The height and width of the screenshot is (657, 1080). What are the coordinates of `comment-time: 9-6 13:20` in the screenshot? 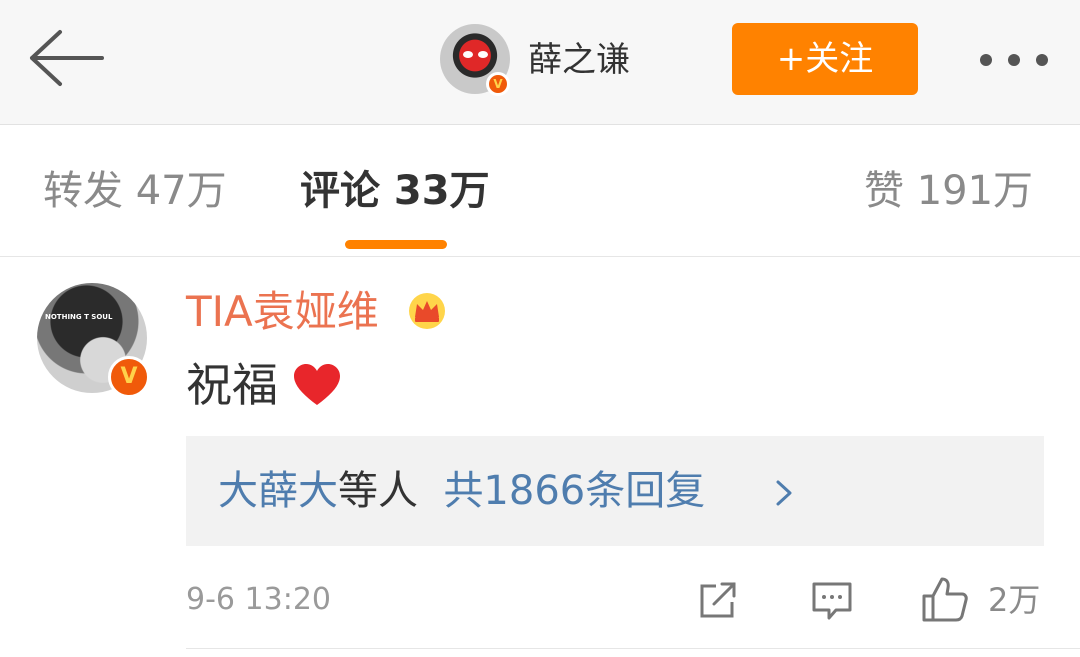 It's located at (258, 599).